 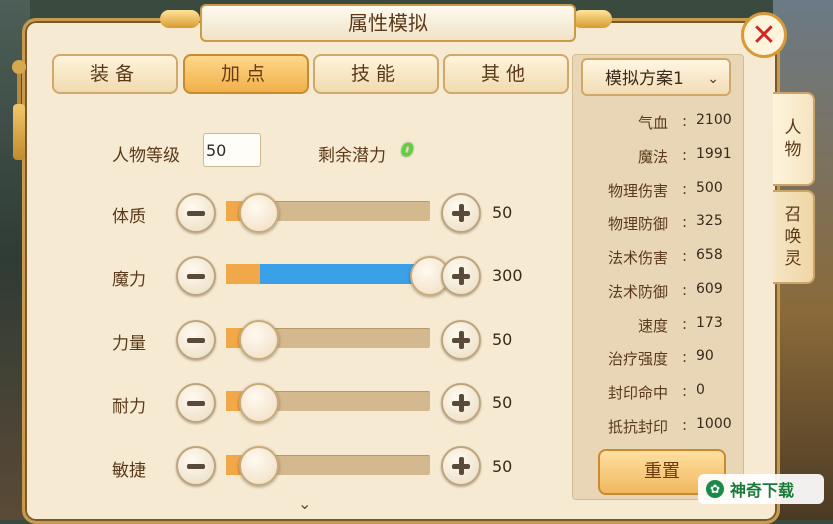 What do you see at coordinates (243, 274) in the screenshot?
I see `slider-fill` at bounding box center [243, 274].